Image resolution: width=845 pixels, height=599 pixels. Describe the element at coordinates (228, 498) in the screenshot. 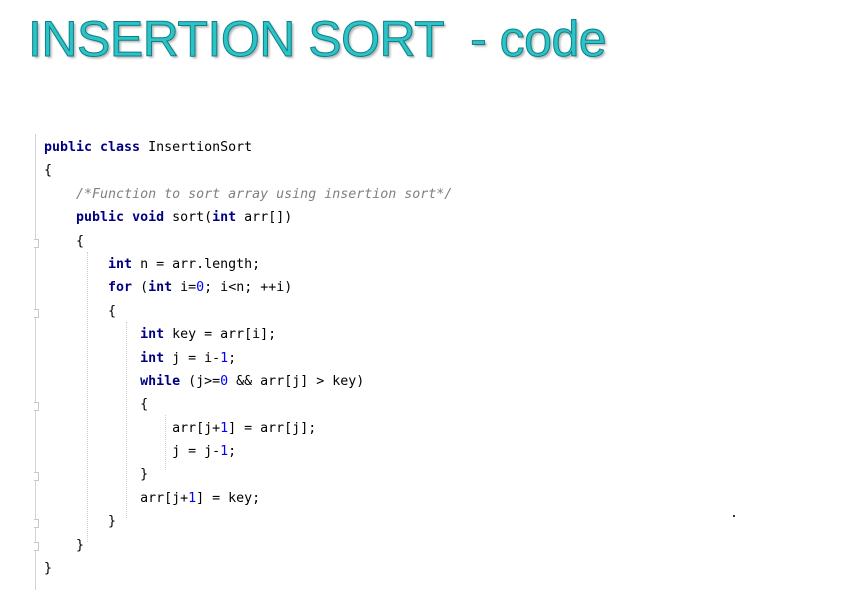

I see `code-token: ] = key;` at that location.